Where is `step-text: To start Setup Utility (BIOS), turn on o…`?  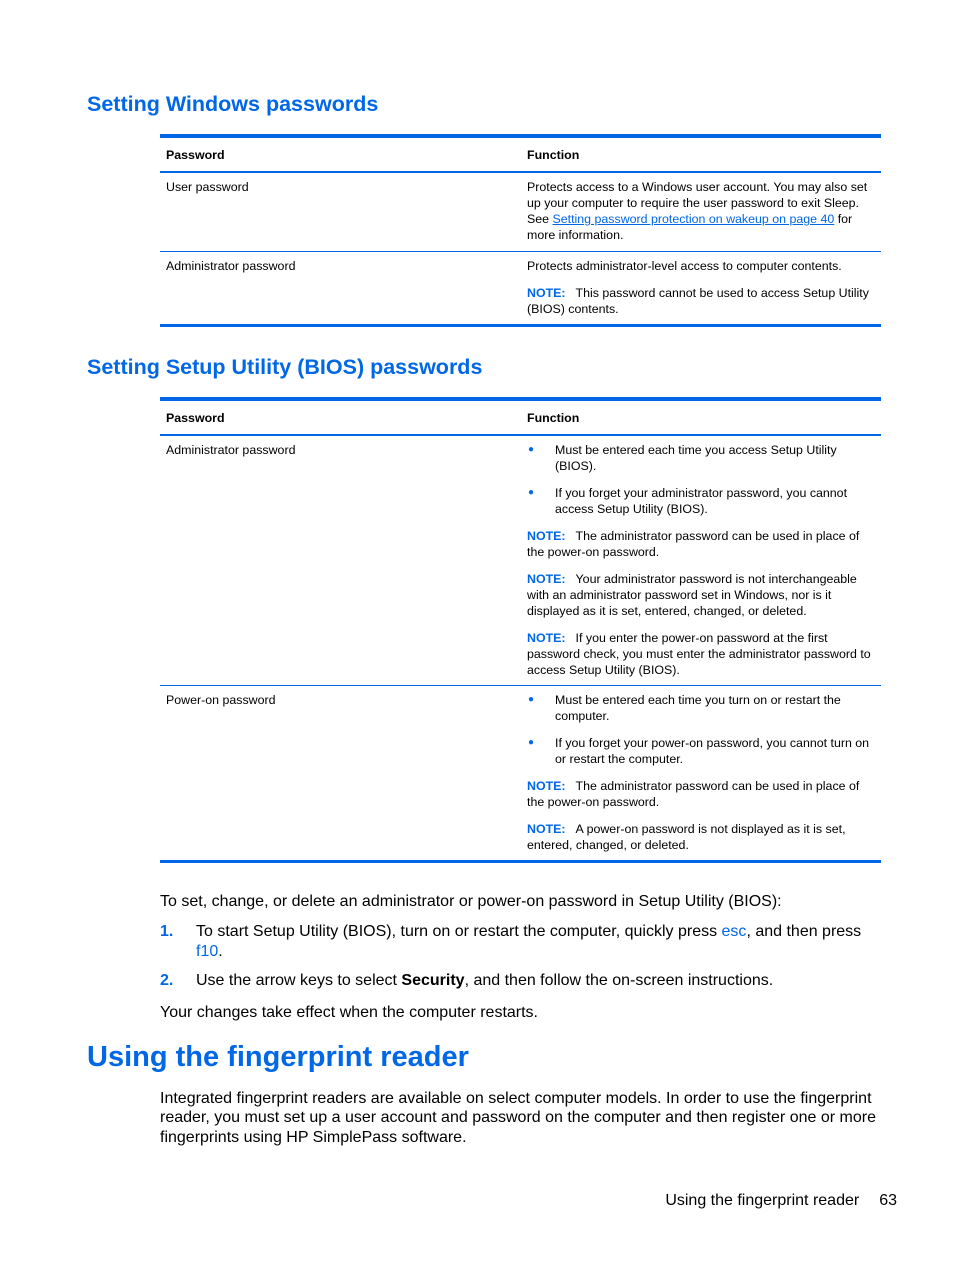
step-text: To start Setup Utility (BIOS), turn on o… is located at coordinates (459, 931).